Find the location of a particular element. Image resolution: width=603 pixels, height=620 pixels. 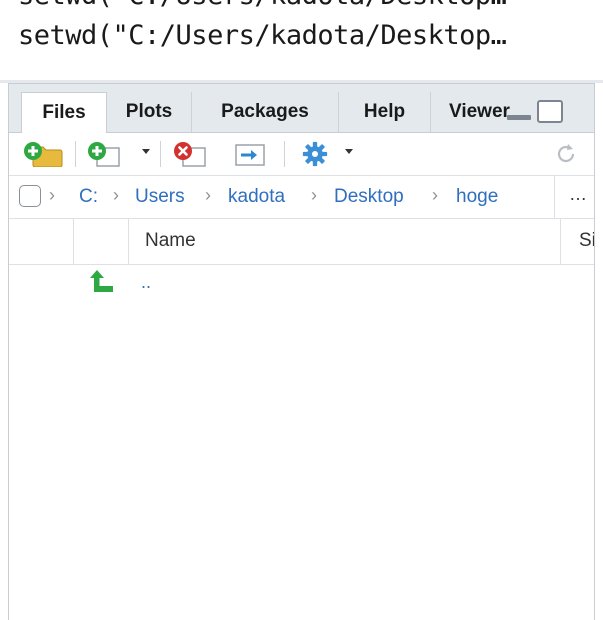

new-folder-icon is located at coordinates (43, 154).